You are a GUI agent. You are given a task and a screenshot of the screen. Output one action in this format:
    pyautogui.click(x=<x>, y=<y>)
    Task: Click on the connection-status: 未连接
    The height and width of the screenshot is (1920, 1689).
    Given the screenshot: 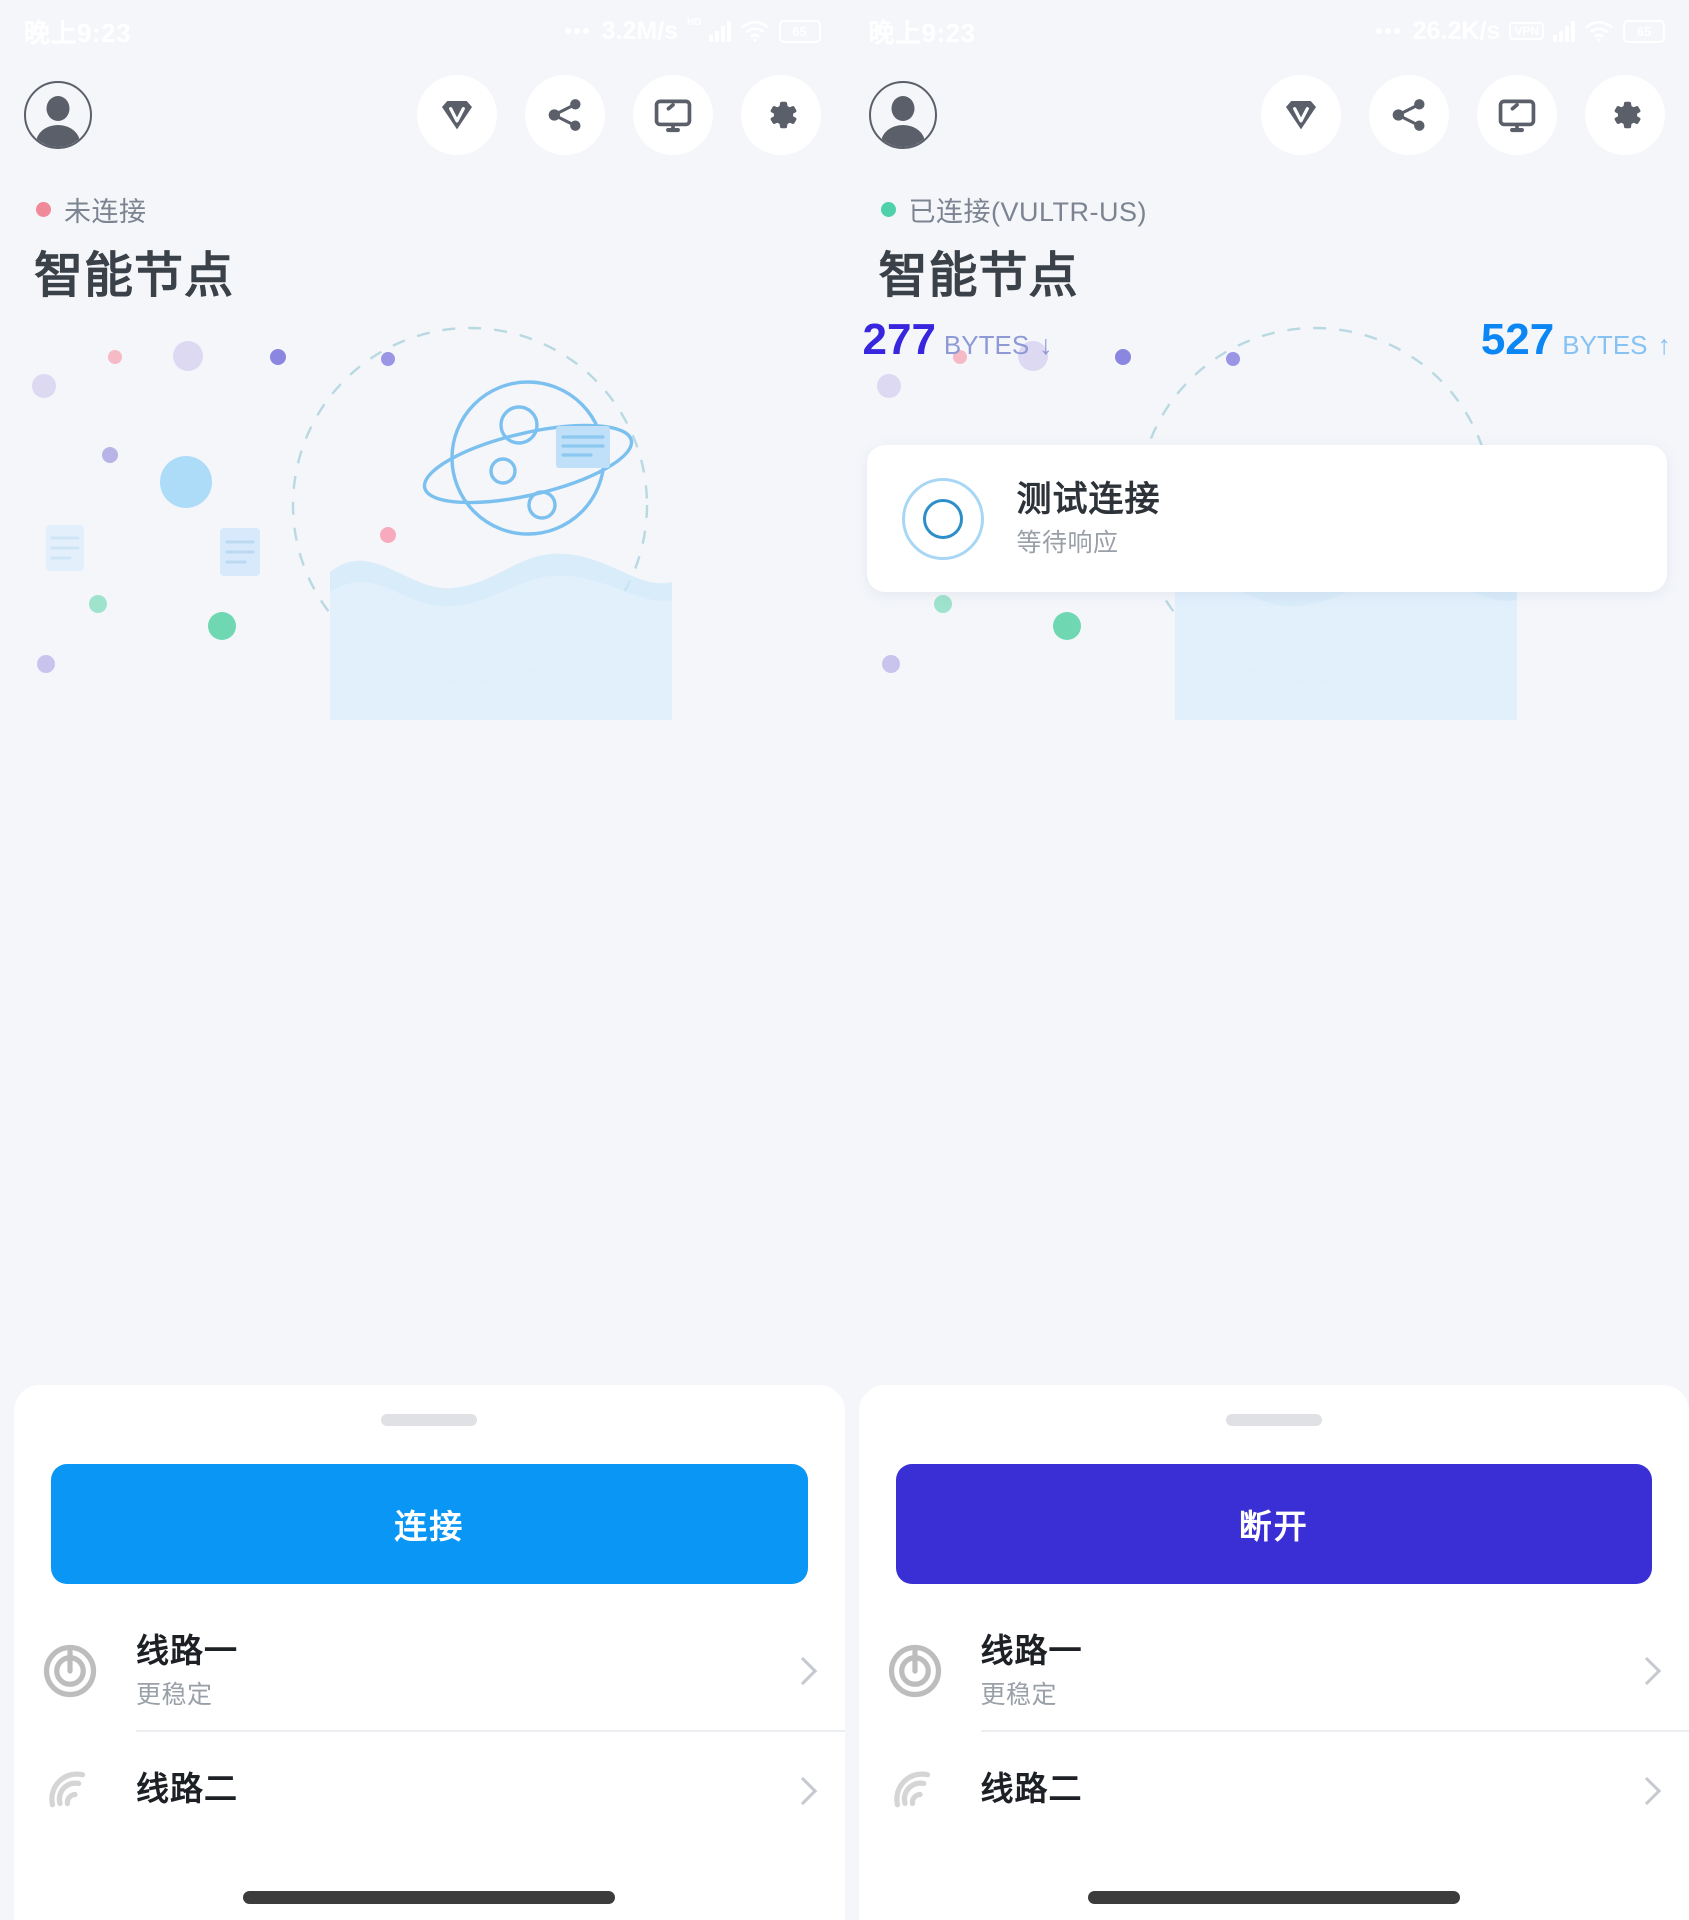 What is the action you would take?
    pyautogui.click(x=91, y=209)
    